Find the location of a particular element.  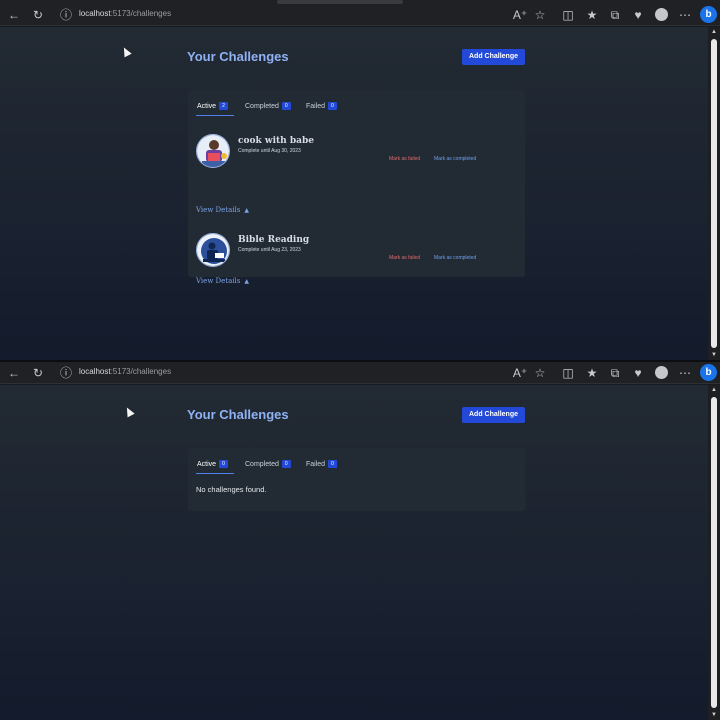

tab-count-badge: 2 is located at coordinates (223, 106).